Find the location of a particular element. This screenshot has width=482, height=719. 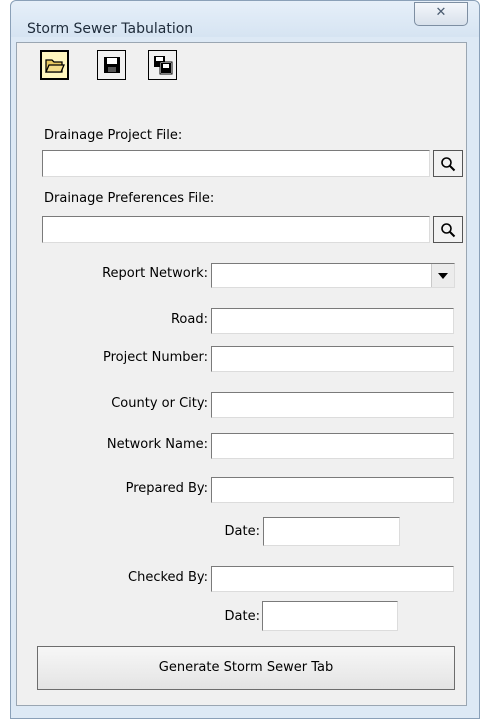

prepared-by-input is located at coordinates (332, 490).